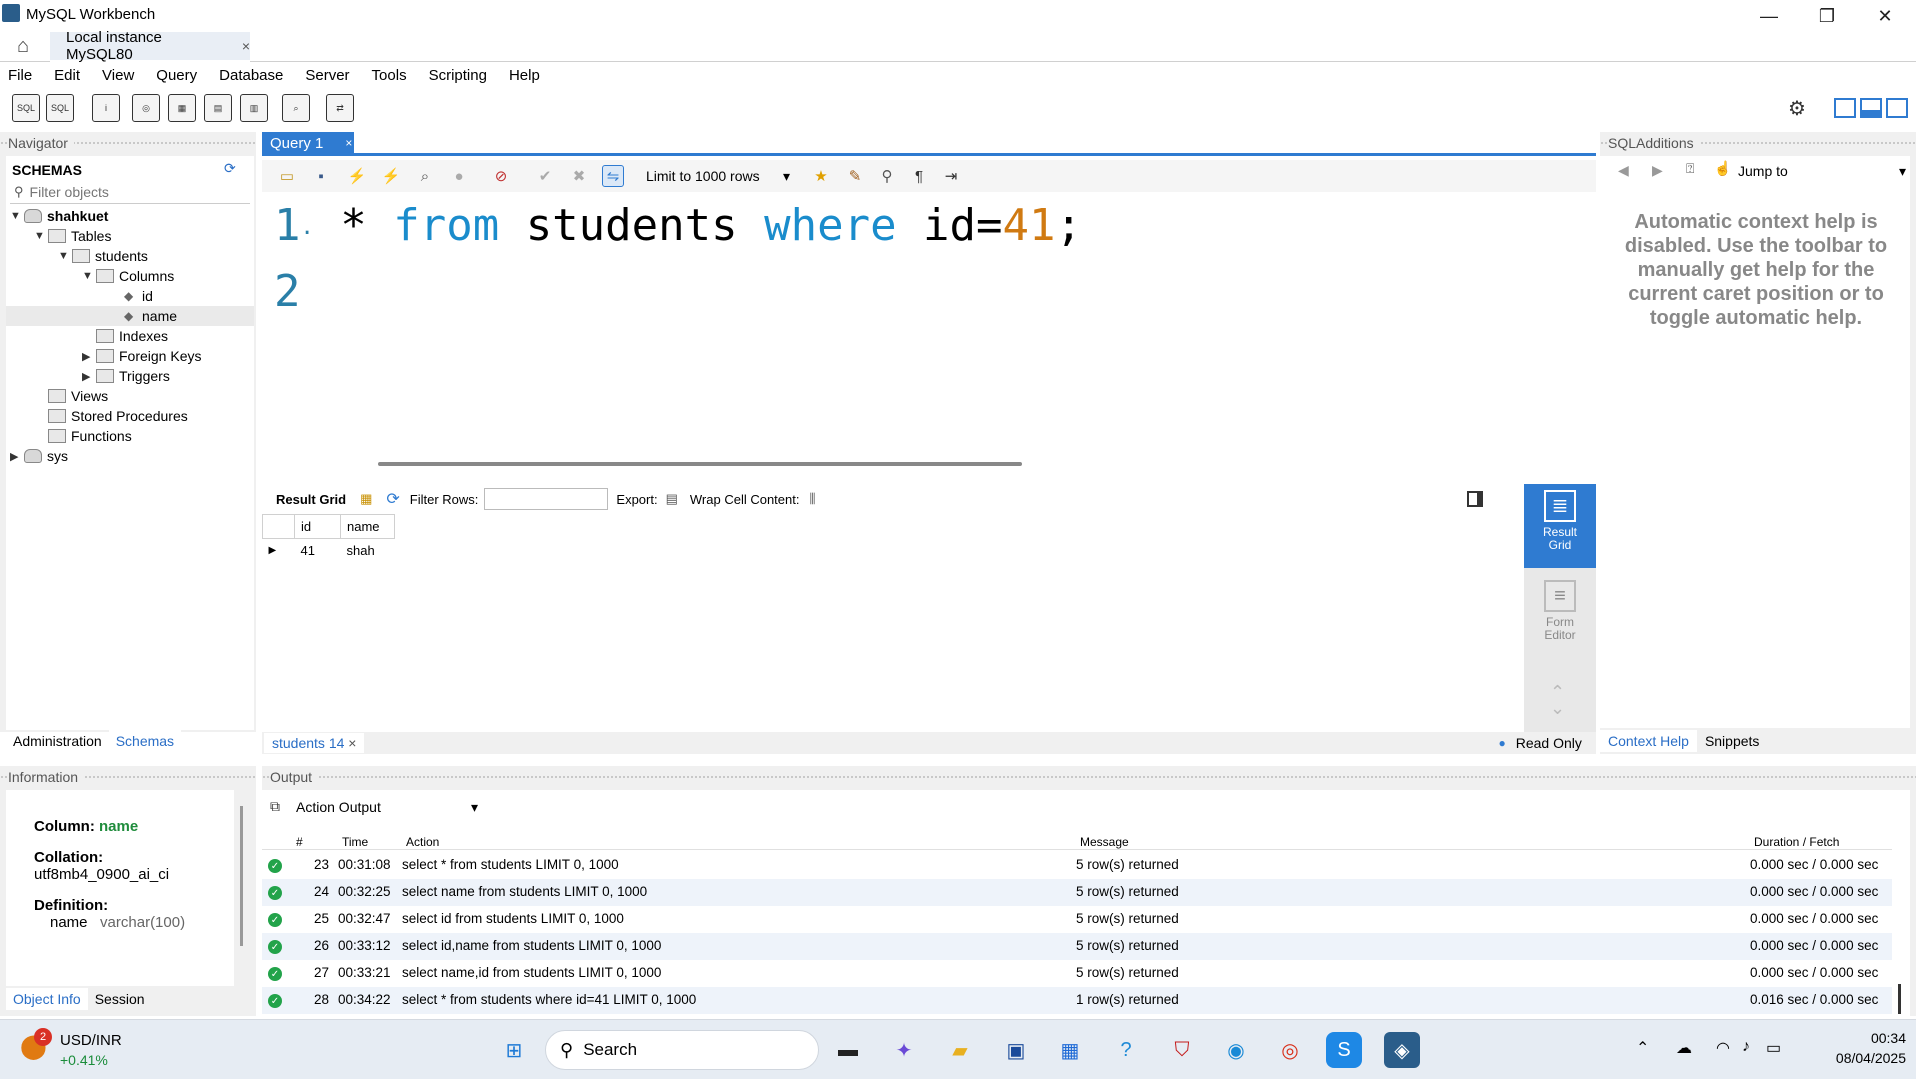 Image resolution: width=1916 pixels, height=1079 pixels. Describe the element at coordinates (340, 108) in the screenshot. I see `reconnect-icon: ⇄` at that location.